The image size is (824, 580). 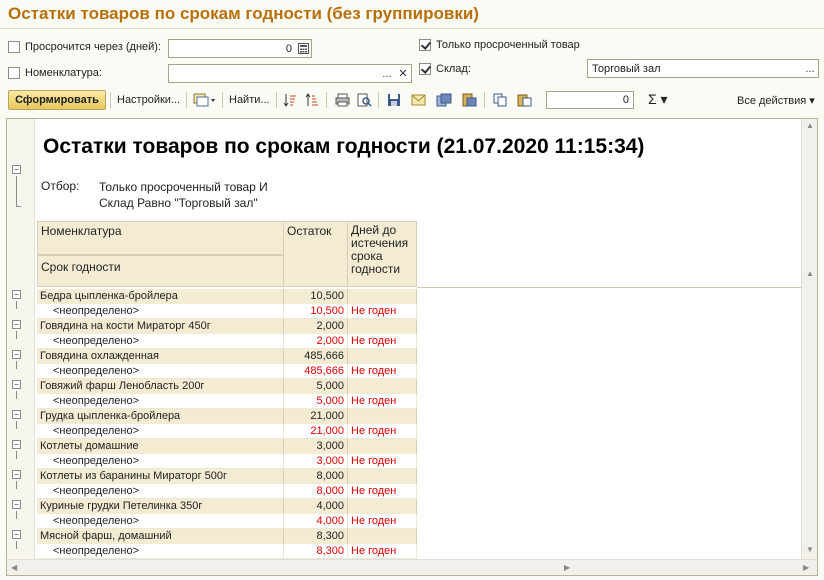 What do you see at coordinates (412, 567) in the screenshot?
I see `horizontal-scrollbar: ◀ ▶ ▶` at bounding box center [412, 567].